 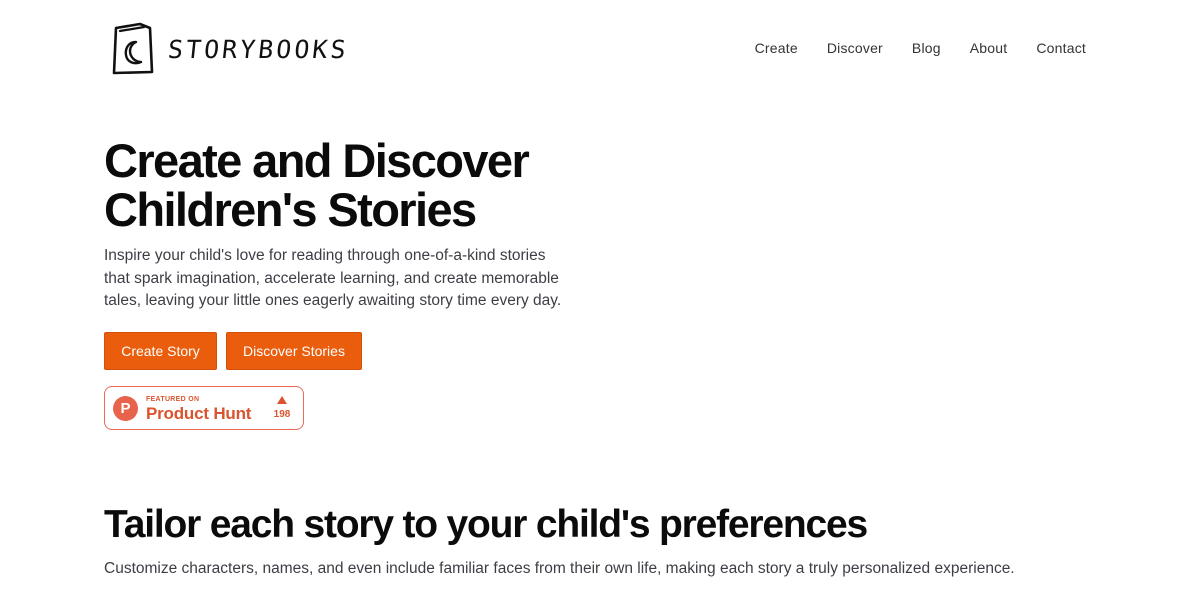 What do you see at coordinates (290, 209) in the screenshot?
I see `hero-title-line-2: Children's Stories` at bounding box center [290, 209].